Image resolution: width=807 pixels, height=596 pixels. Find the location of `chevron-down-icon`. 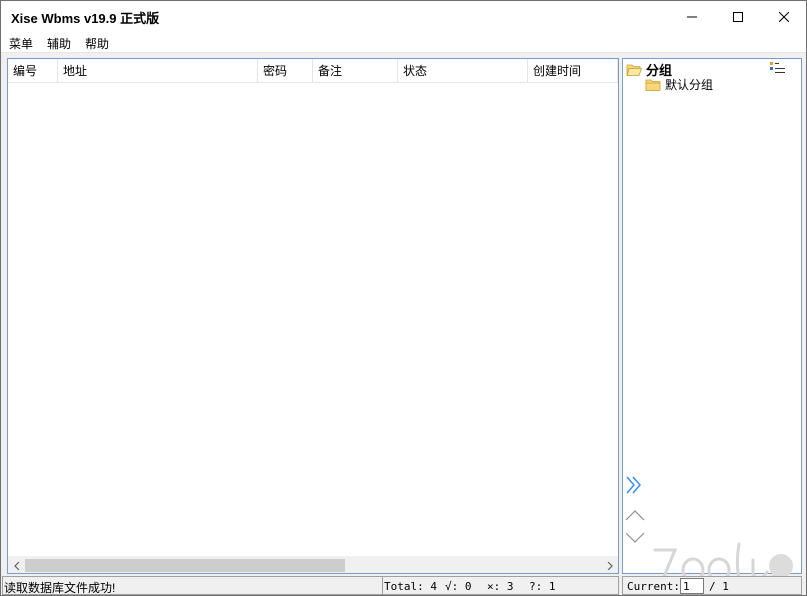

chevron-down-icon is located at coordinates (635, 537).